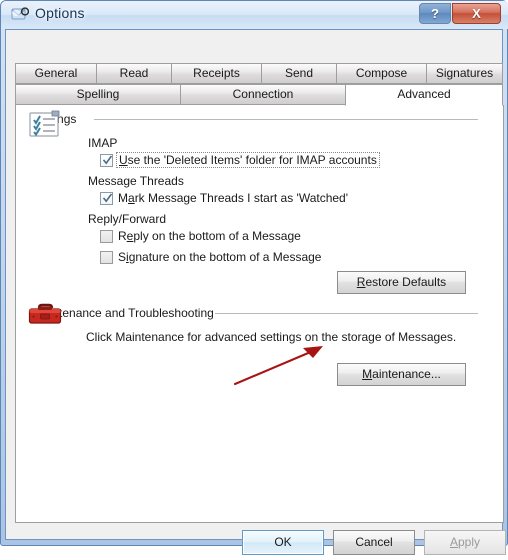 The width and height of the screenshot is (508, 560). I want to click on tab-signatures: Signatures, so click(464, 73).